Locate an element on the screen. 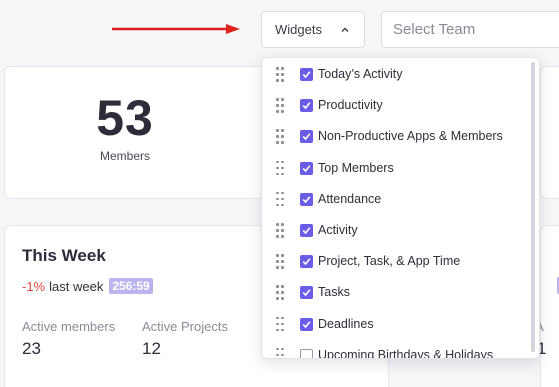 This screenshot has height=387, width=559. right-week-card: re A 1 is located at coordinates (544, 306).